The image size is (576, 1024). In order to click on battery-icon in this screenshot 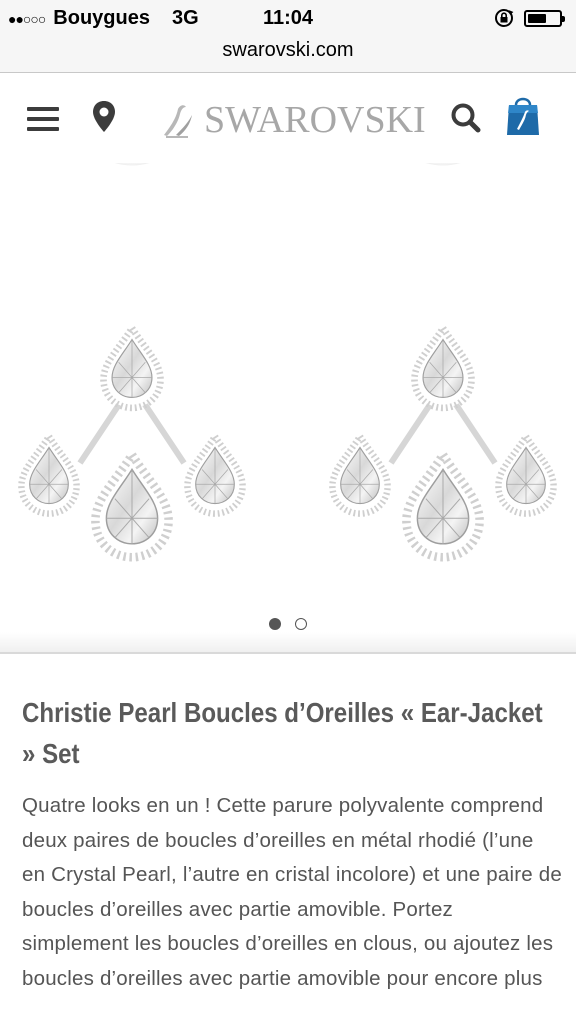, I will do `click(544, 18)`.